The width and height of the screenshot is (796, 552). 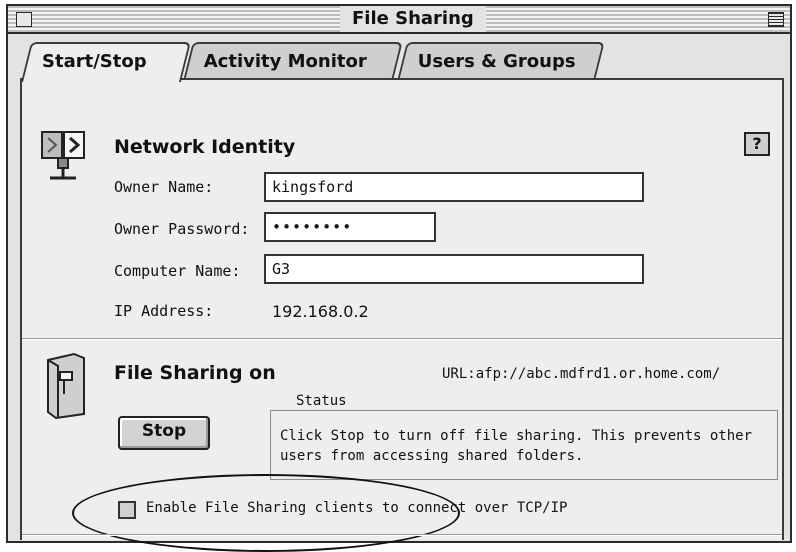 What do you see at coordinates (496, 61) in the screenshot?
I see `tab-users-groups-label: Users & Groups` at bounding box center [496, 61].